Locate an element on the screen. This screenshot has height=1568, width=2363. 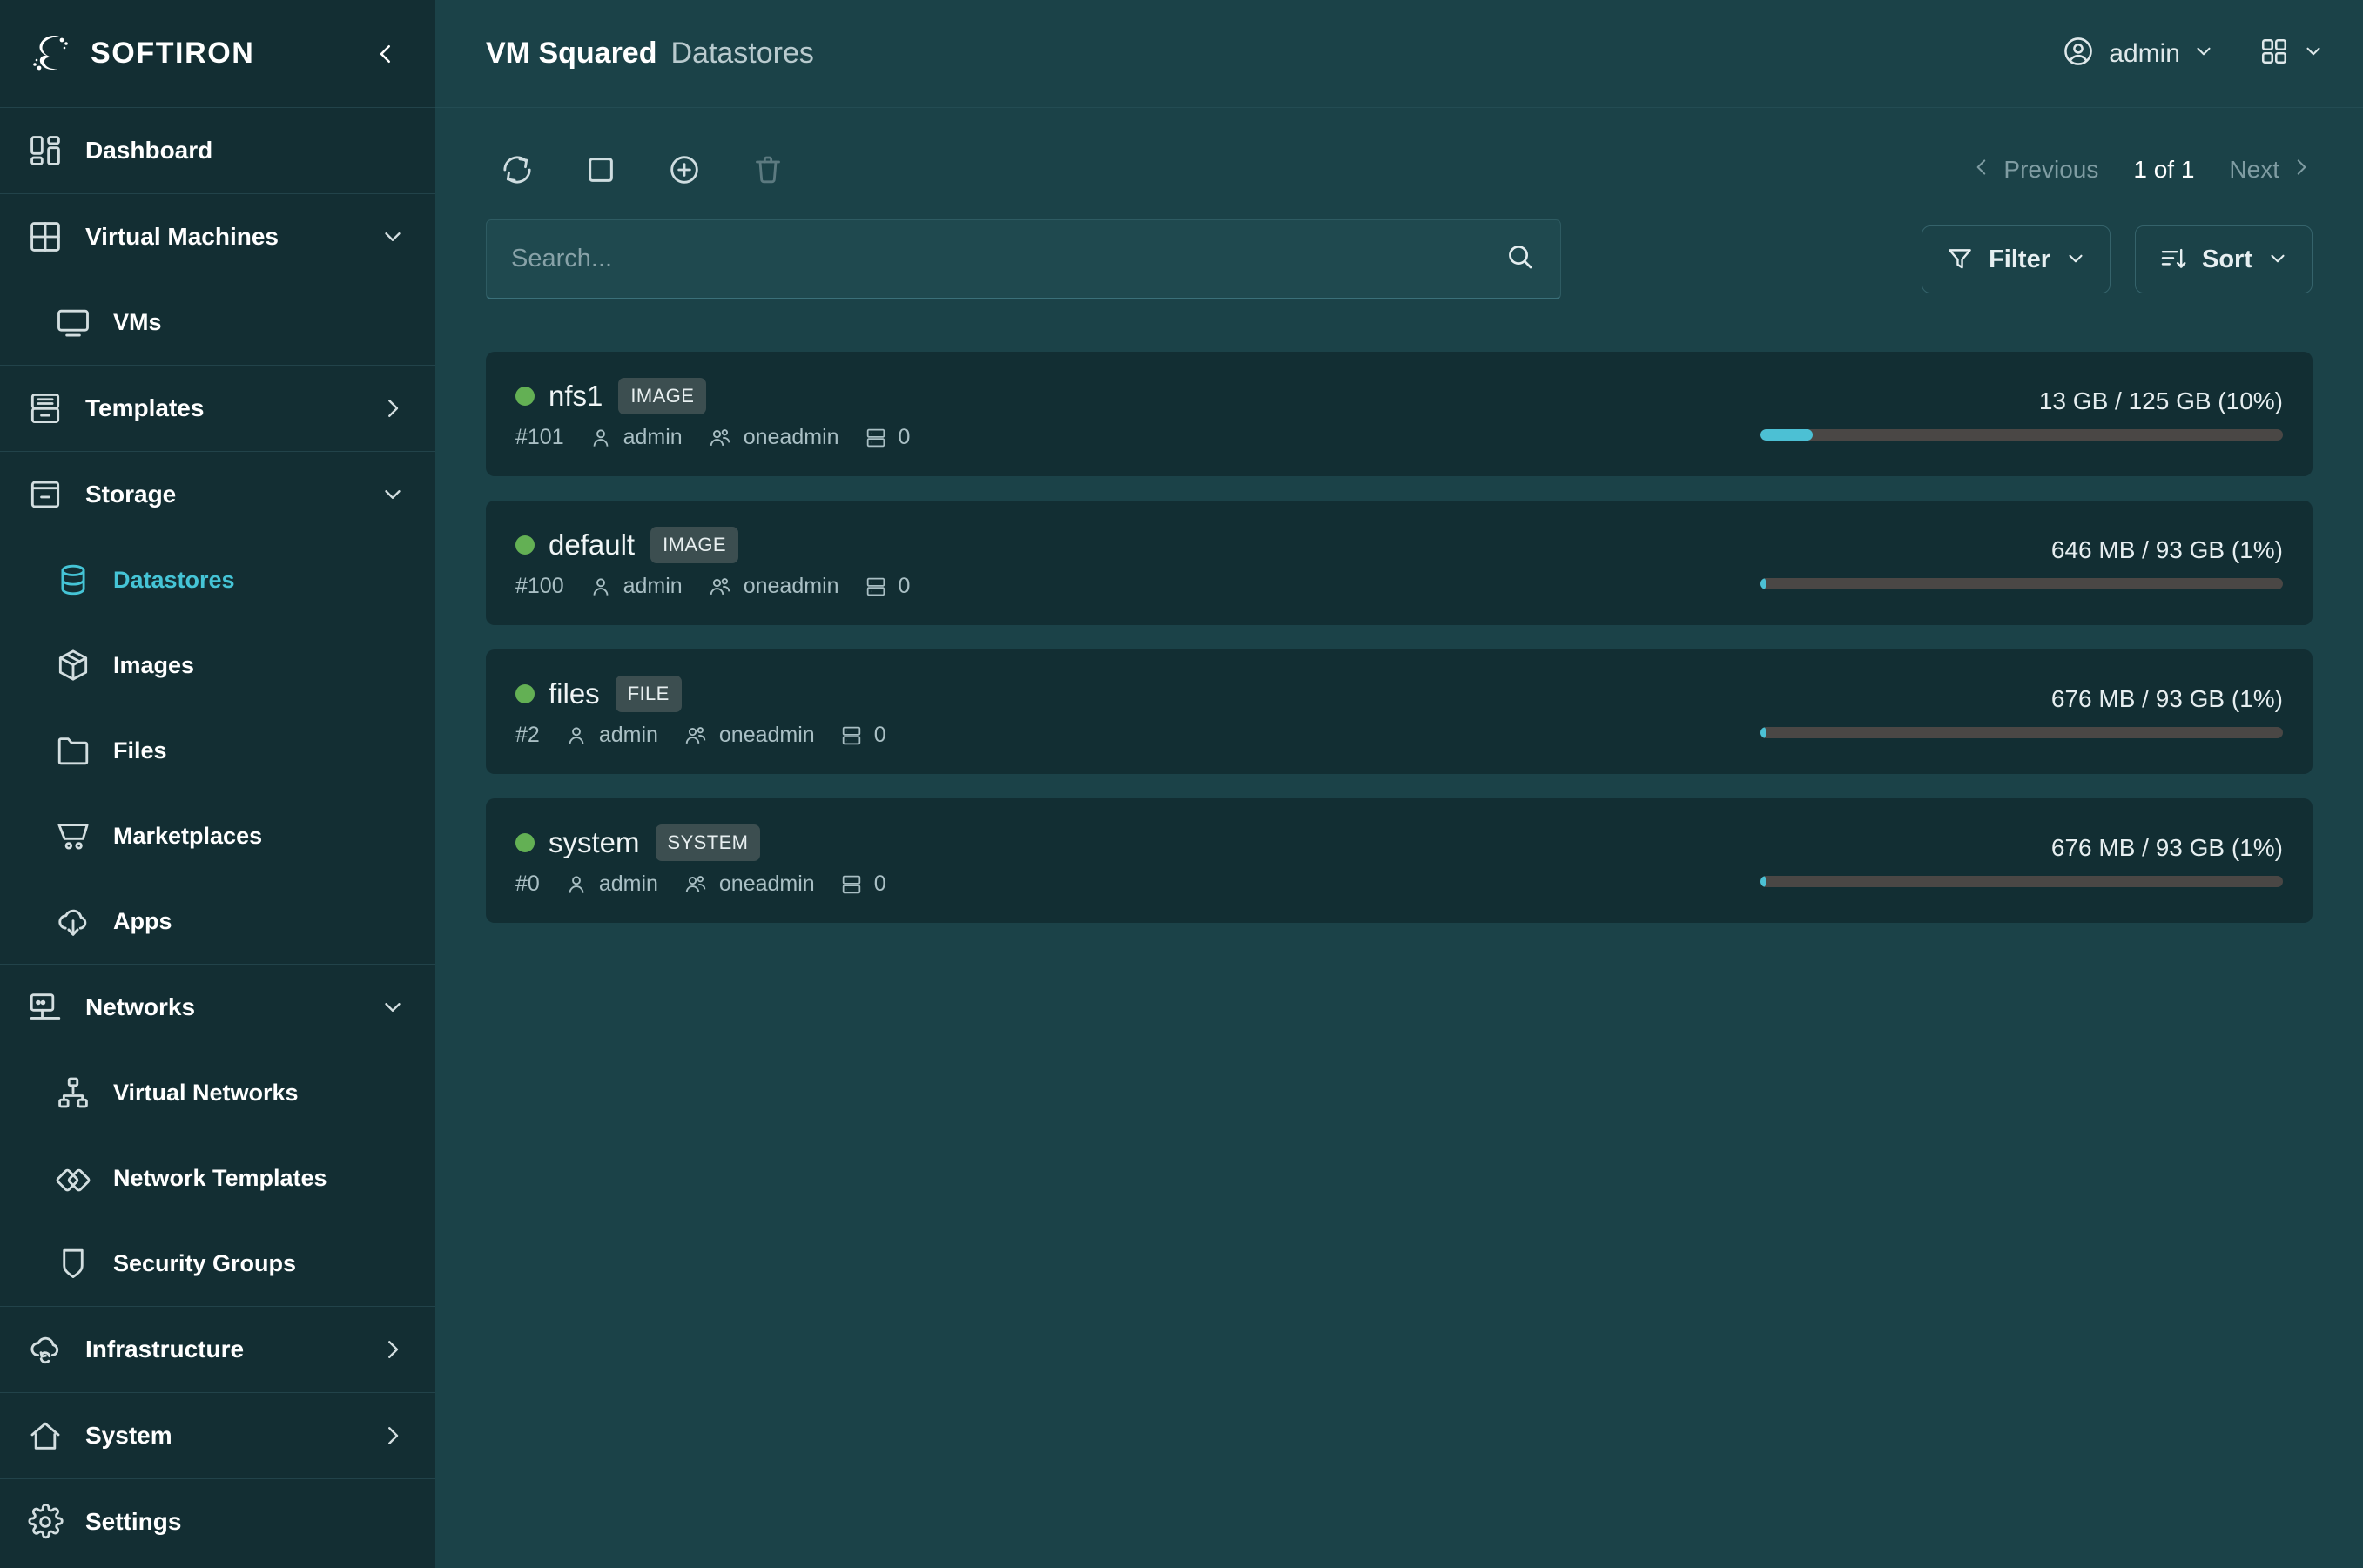
page-title: VM Squared is located at coordinates (571, 53).